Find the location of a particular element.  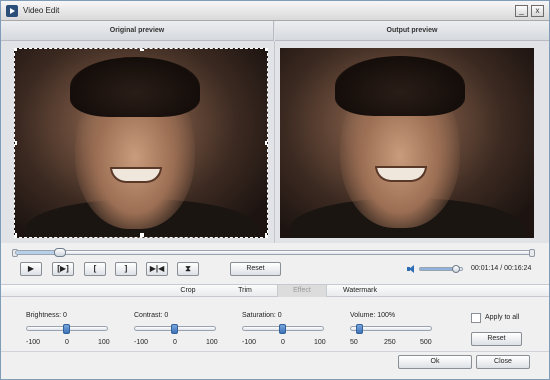

contrast-min: -100 is located at coordinates (141, 342).